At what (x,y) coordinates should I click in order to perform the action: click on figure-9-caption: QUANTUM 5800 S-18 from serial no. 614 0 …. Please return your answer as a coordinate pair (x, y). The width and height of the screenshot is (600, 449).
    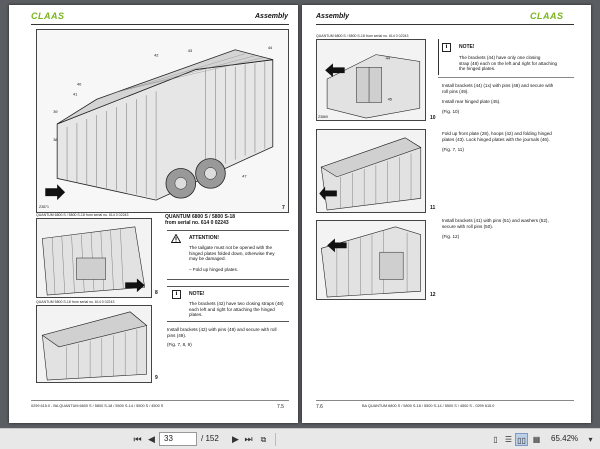
    Looking at the image, I should click on (75, 302).